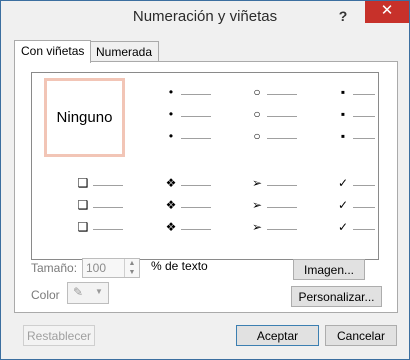 Image resolution: width=410 pixels, height=360 pixels. I want to click on none-label: Ninguno, so click(84, 117).